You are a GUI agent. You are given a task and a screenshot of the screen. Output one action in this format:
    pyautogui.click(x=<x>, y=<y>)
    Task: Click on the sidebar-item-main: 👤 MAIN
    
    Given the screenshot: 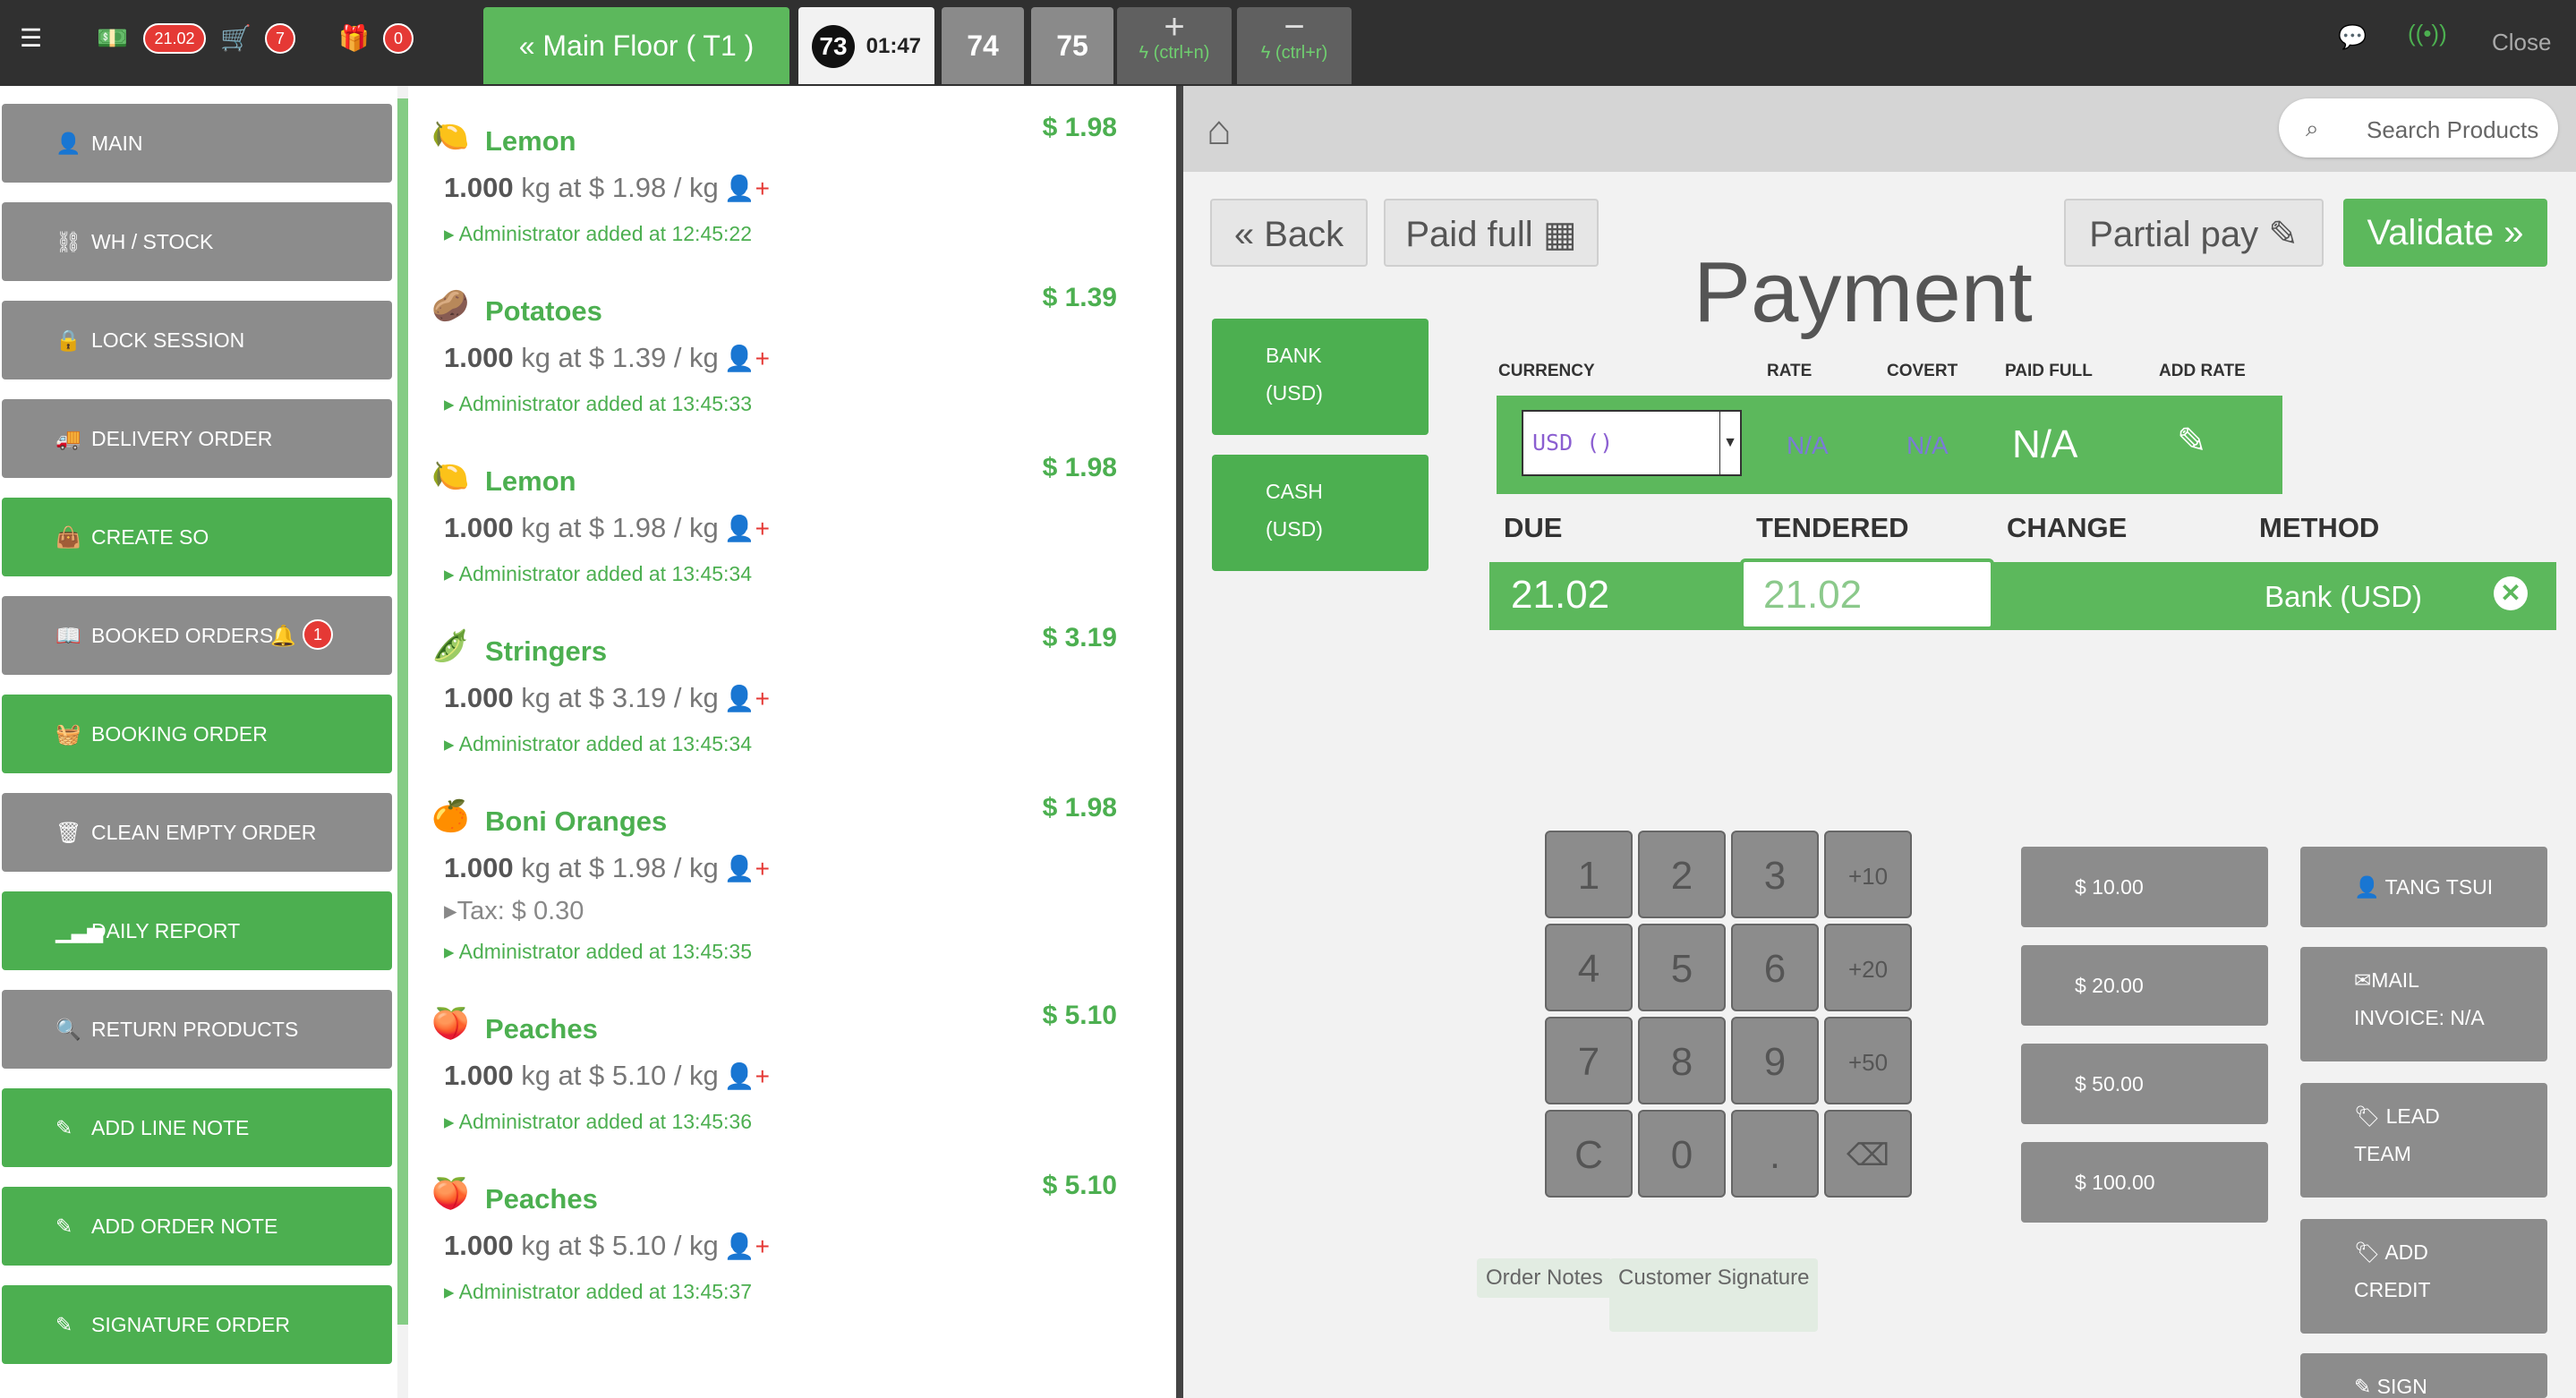 What is the action you would take?
    pyautogui.click(x=197, y=143)
    